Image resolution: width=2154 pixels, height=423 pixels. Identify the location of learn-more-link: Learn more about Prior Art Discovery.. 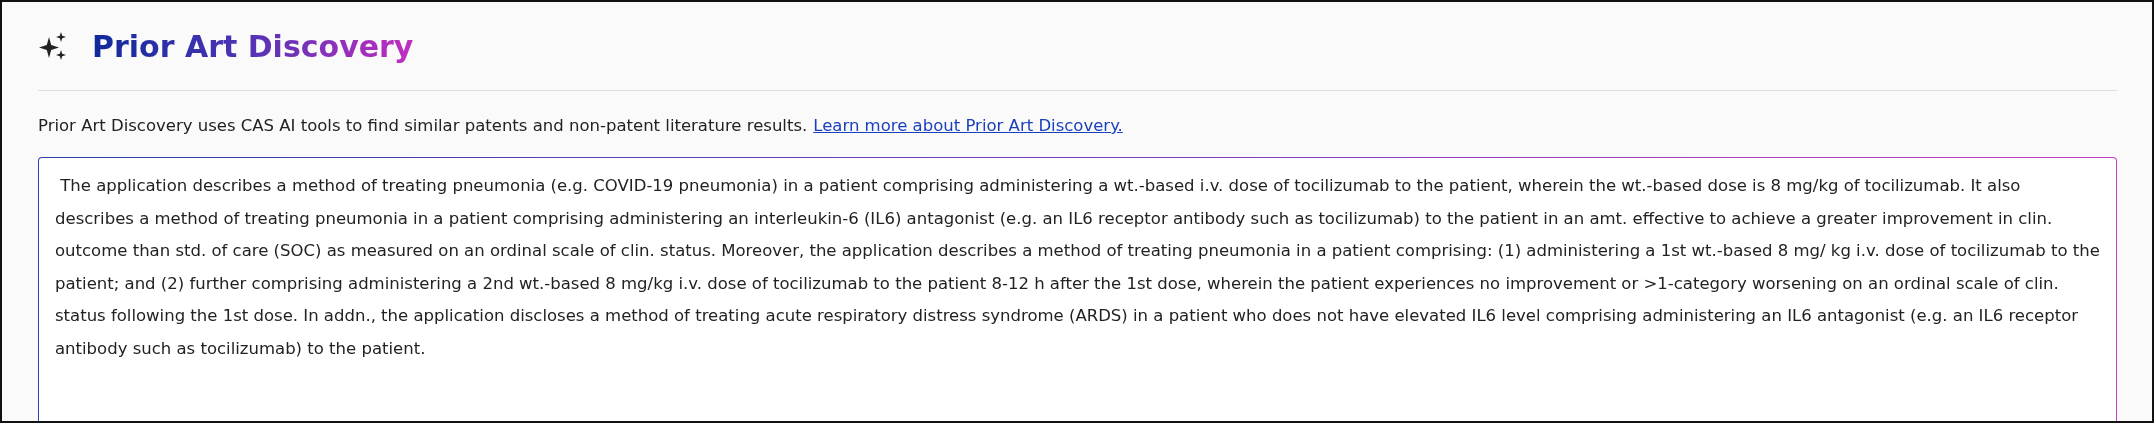
(968, 125).